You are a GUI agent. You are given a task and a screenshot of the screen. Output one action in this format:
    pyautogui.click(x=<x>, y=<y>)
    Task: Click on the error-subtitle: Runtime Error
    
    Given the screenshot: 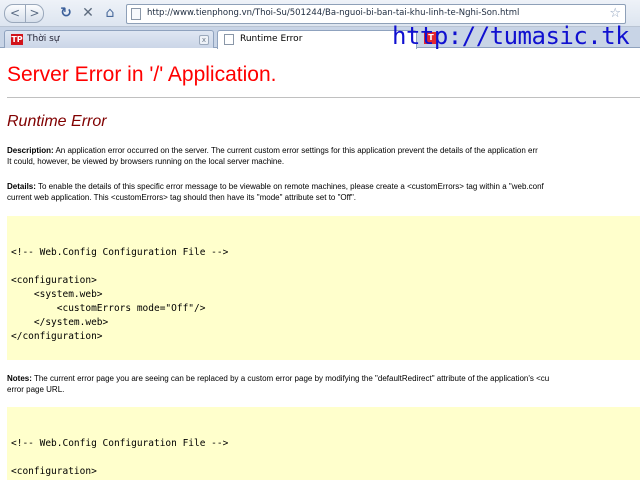 What is the action you would take?
    pyautogui.click(x=57, y=121)
    